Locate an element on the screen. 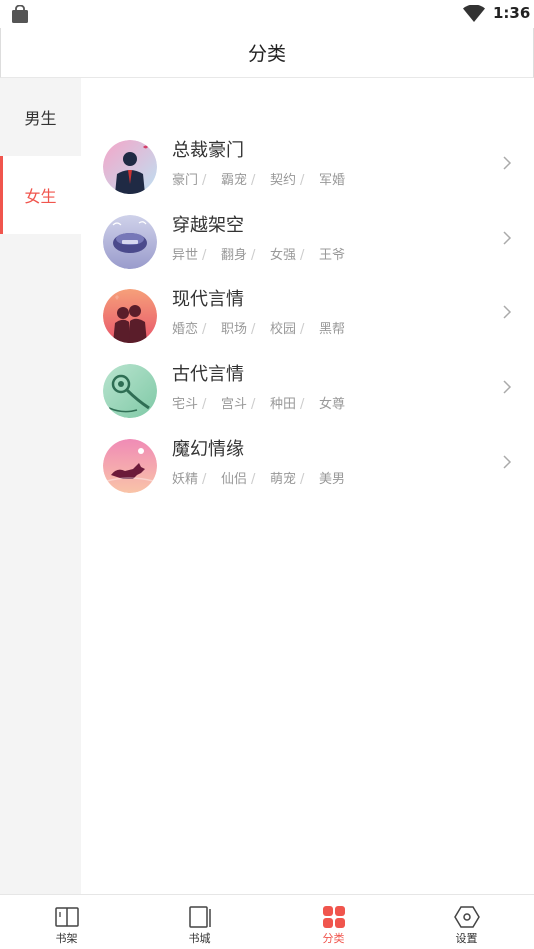  category-tags: 妖精 / 仙侣 / 萌宠 / 美男 is located at coordinates (270, 477).